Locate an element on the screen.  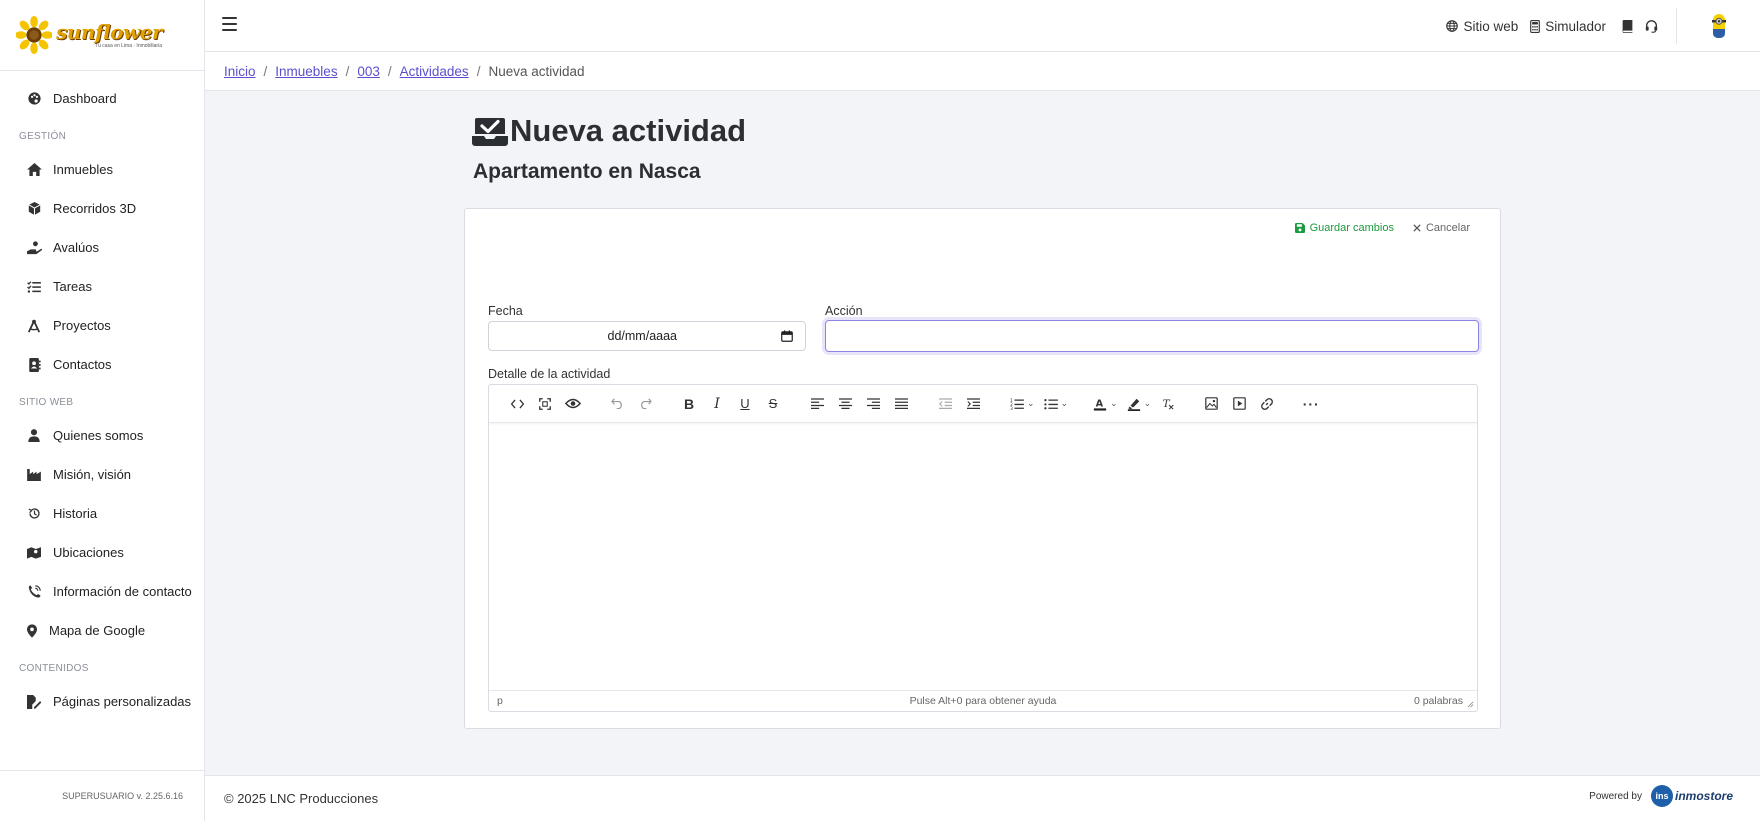
simulador-link: Simulador is located at coordinates (1568, 26).